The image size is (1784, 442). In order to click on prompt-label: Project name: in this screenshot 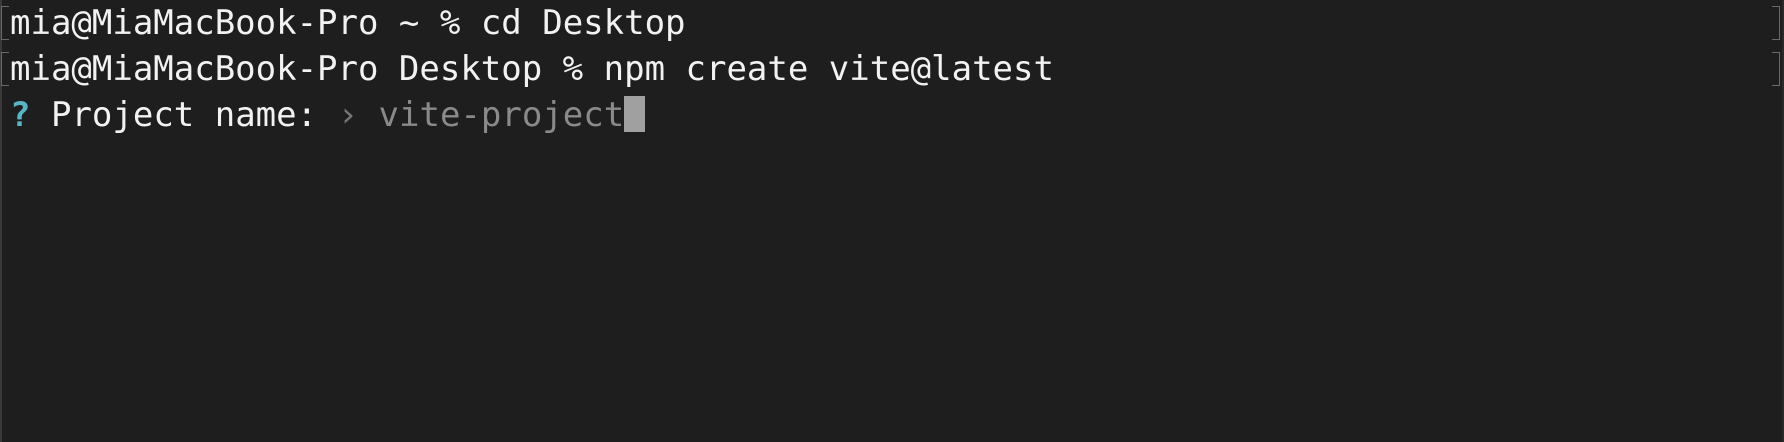, I will do `click(184, 115)`.